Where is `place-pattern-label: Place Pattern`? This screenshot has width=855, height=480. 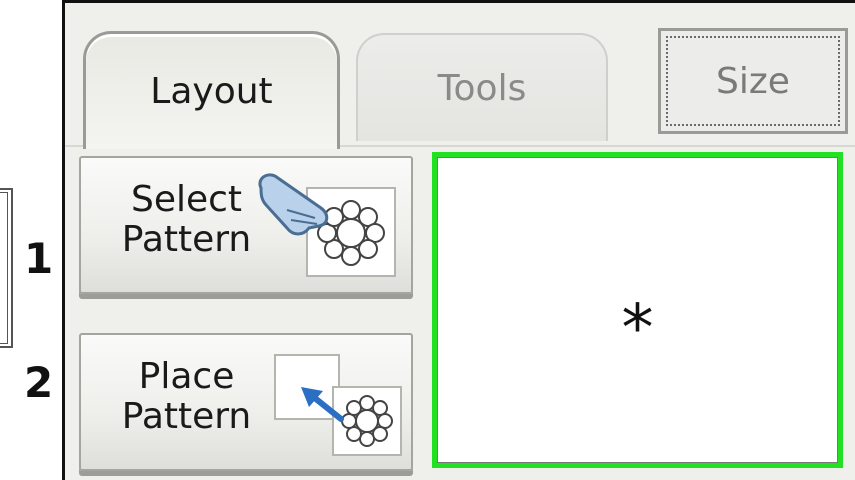 place-pattern-label: Place Pattern is located at coordinates (186, 397).